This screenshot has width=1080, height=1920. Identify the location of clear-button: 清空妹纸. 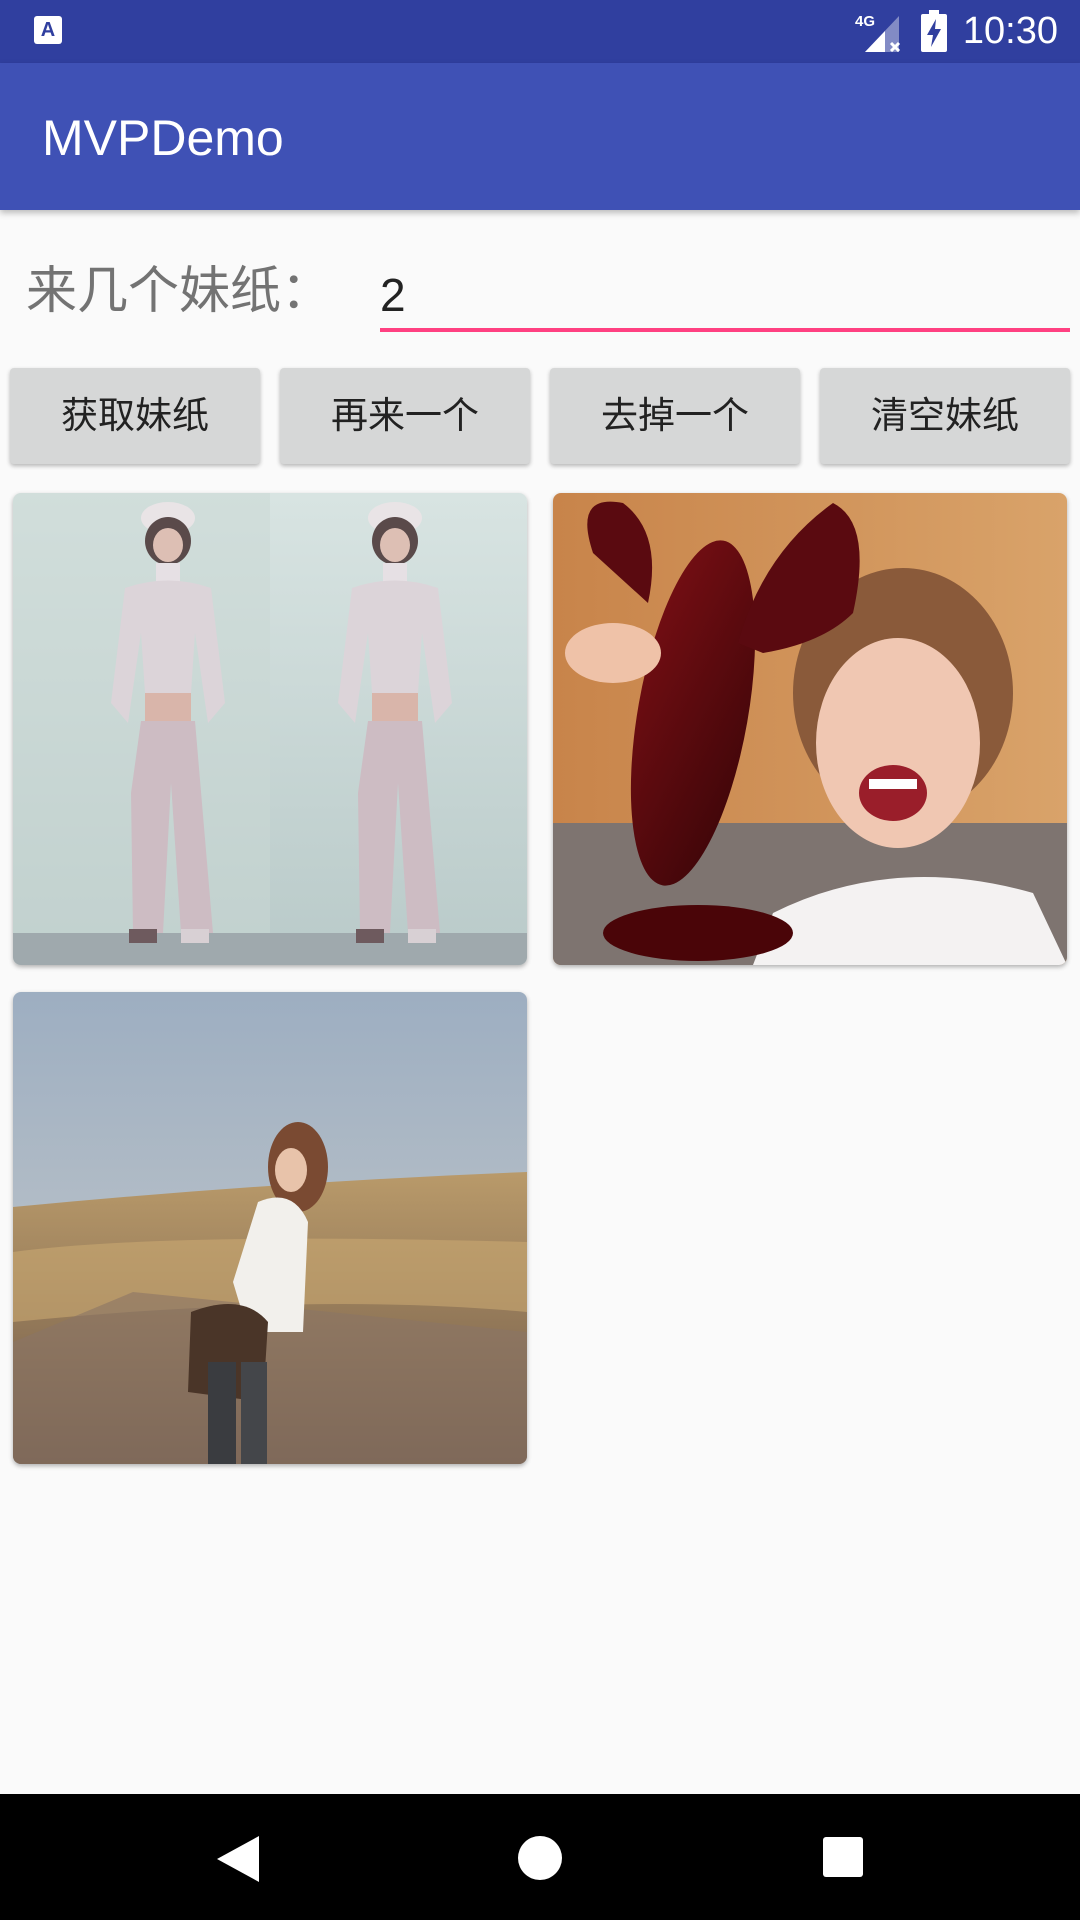
(945, 416).